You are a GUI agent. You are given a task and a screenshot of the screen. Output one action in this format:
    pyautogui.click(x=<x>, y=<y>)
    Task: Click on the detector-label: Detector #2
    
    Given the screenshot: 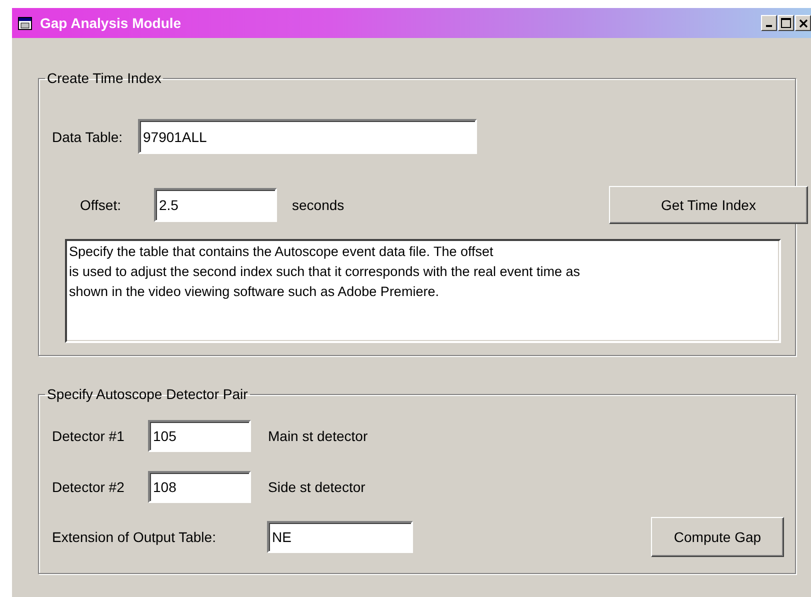 What is the action you would take?
    pyautogui.click(x=89, y=487)
    